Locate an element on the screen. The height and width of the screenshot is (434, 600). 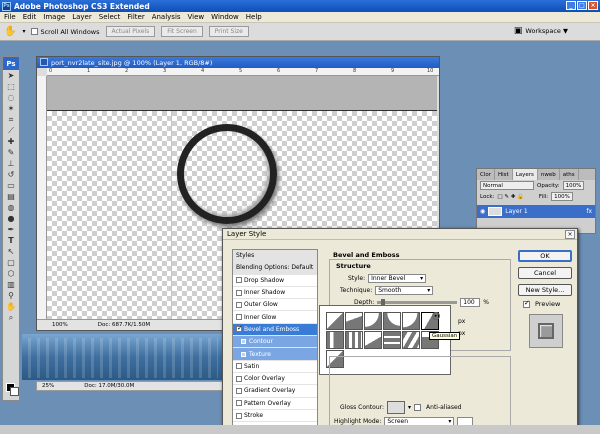
guide-line is located at coordinates (171, 216).